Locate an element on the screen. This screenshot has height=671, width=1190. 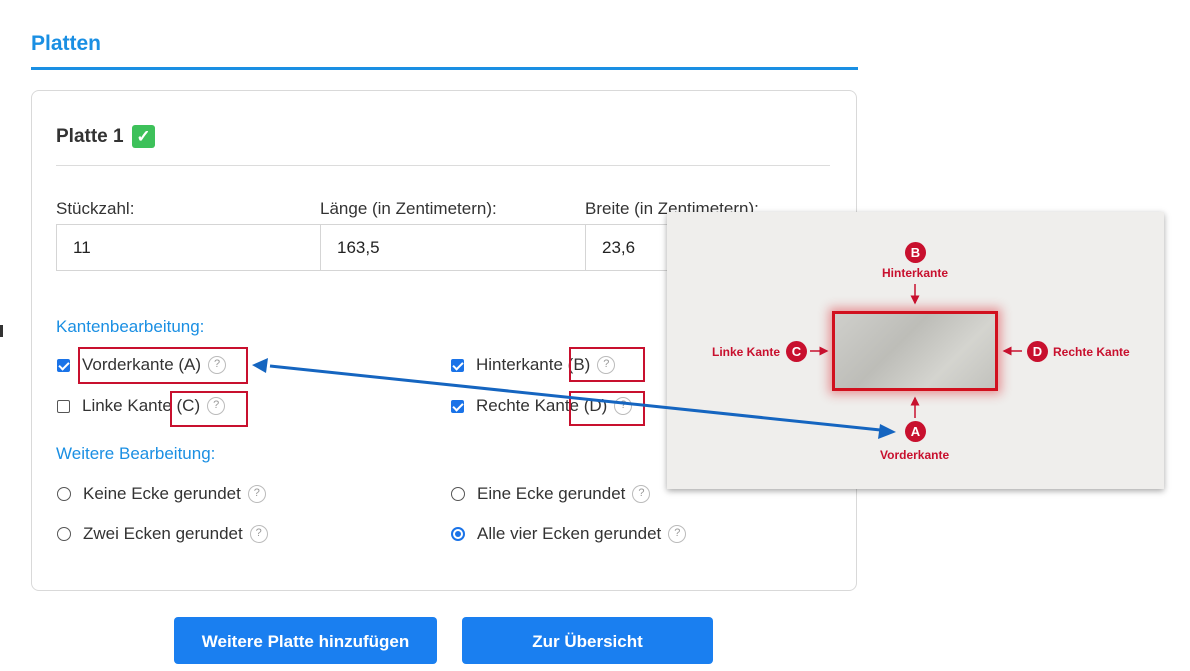
diagram-label-front: Vorderkante is located at coordinates (915, 455).